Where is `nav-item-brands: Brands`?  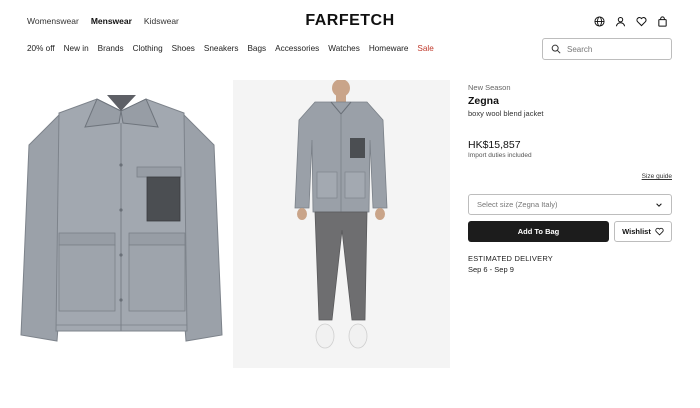
nav-item-brands: Brands is located at coordinates (111, 48).